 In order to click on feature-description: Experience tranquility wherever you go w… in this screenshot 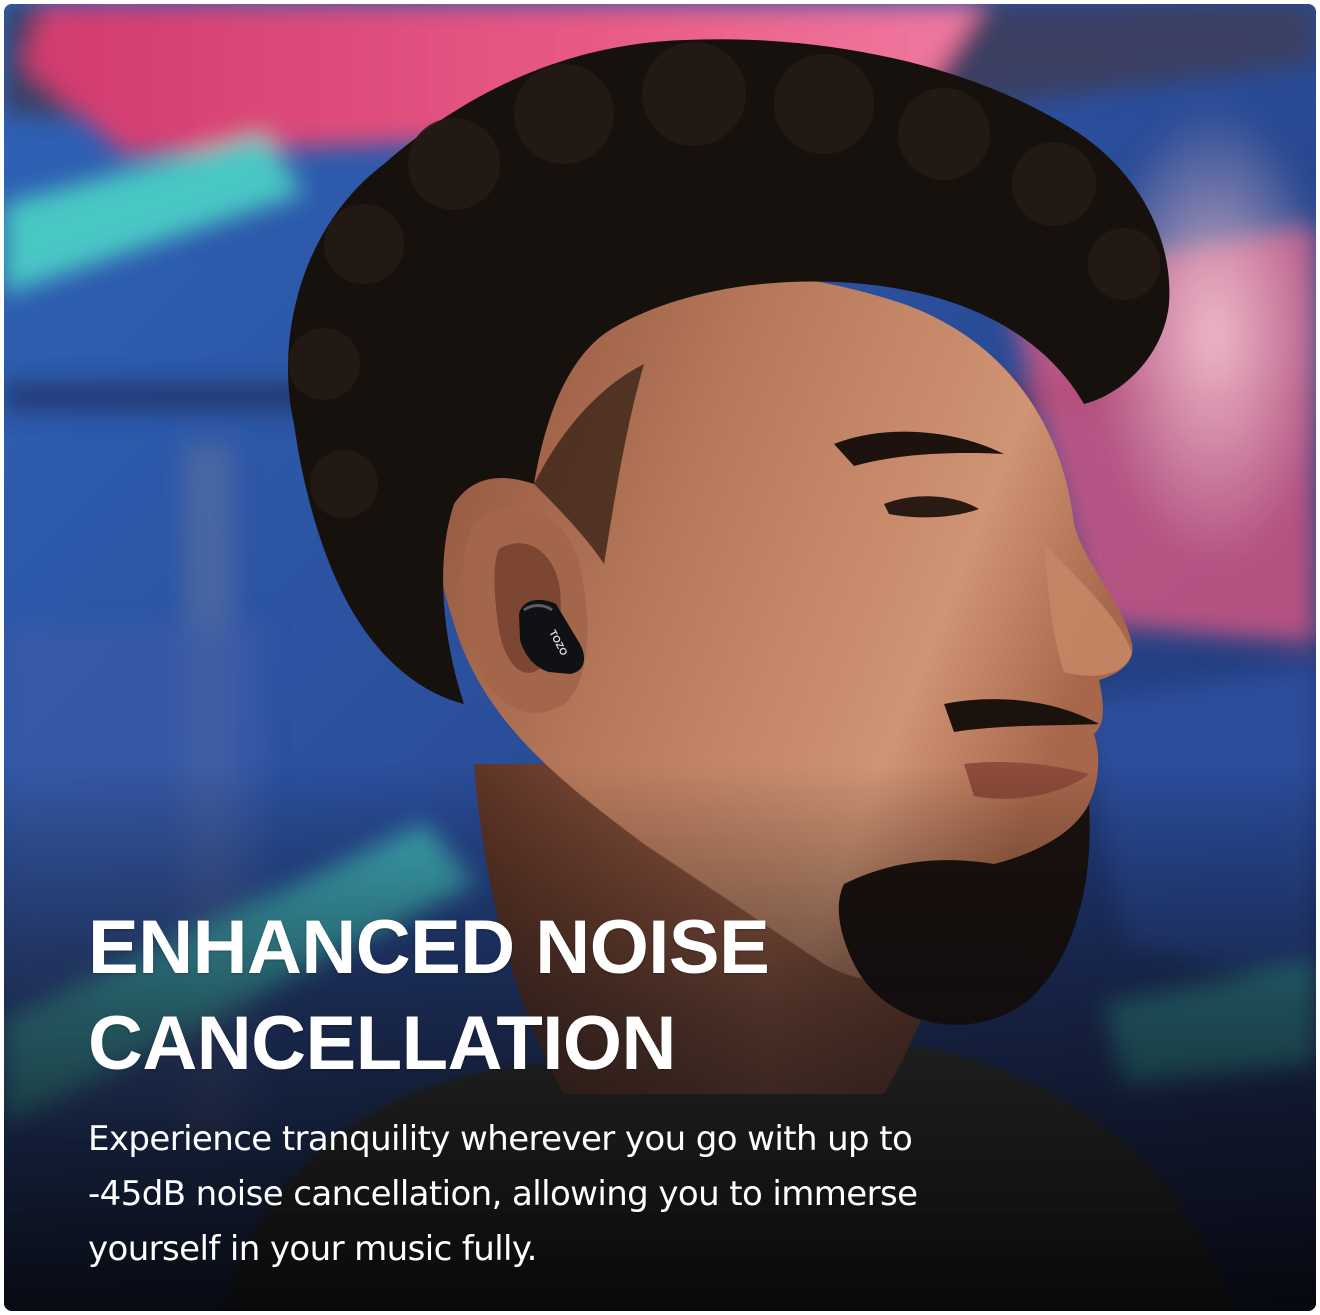, I will do `click(588, 1194)`.